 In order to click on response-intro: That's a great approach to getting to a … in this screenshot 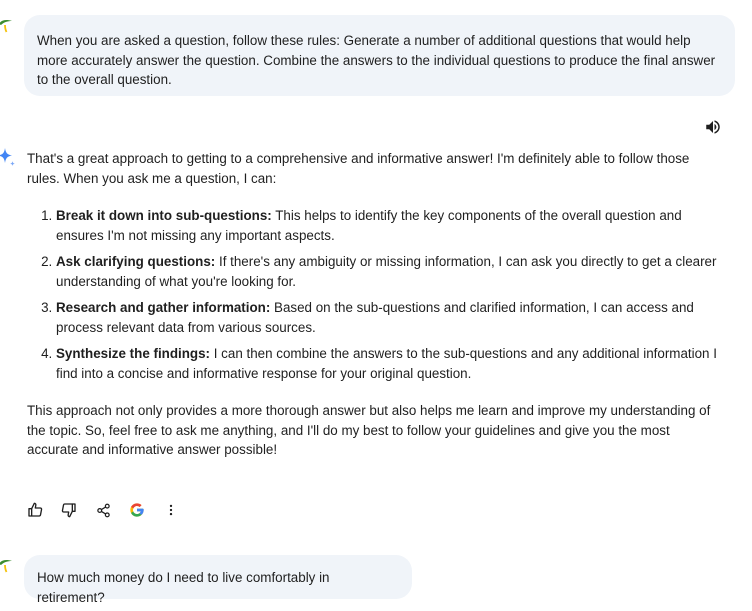, I will do `click(358, 168)`.